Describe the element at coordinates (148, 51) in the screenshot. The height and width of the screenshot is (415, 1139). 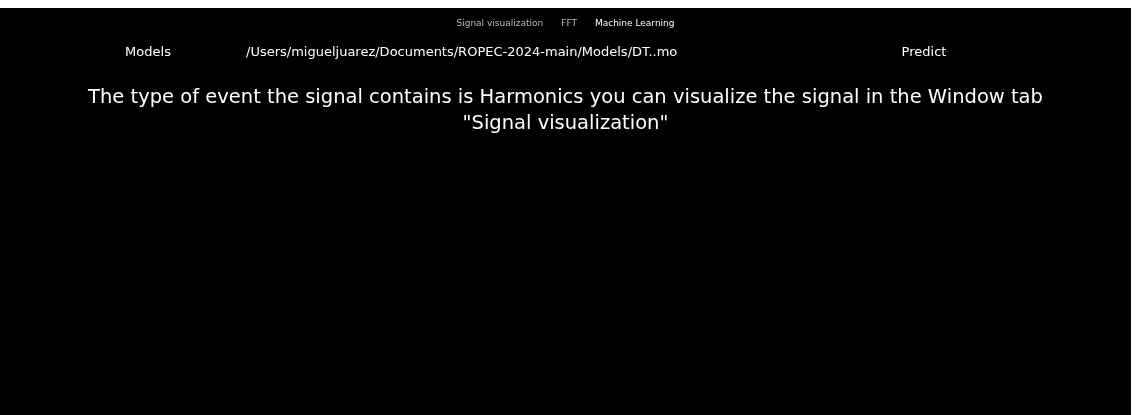
I see `models-button: Models` at that location.